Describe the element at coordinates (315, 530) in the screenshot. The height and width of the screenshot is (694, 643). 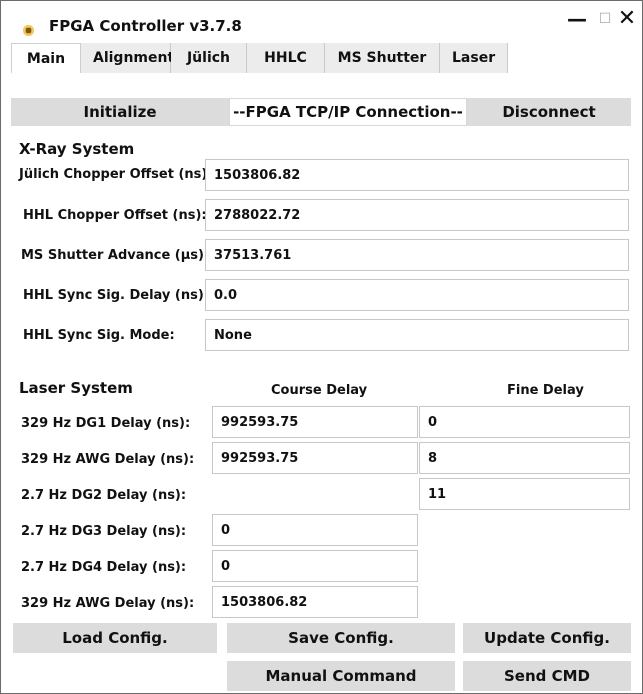
I see `dg3-course-input: 0` at that location.